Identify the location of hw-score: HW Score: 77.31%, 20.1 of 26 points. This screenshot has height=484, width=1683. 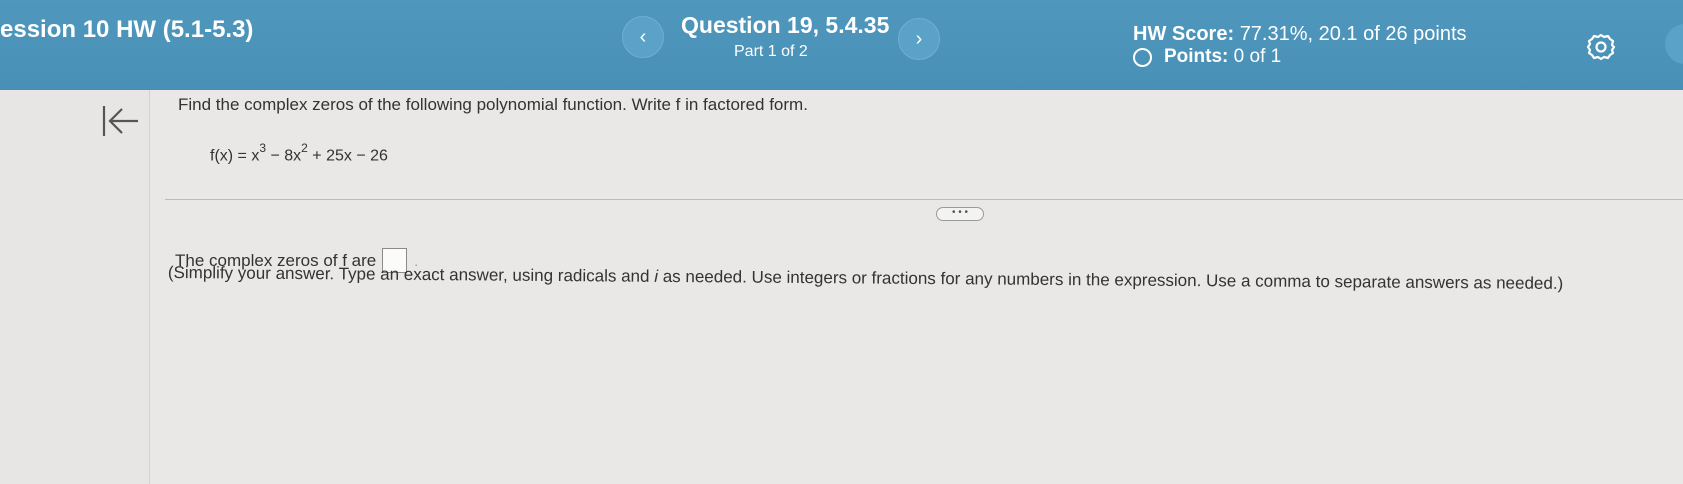
(1300, 34).